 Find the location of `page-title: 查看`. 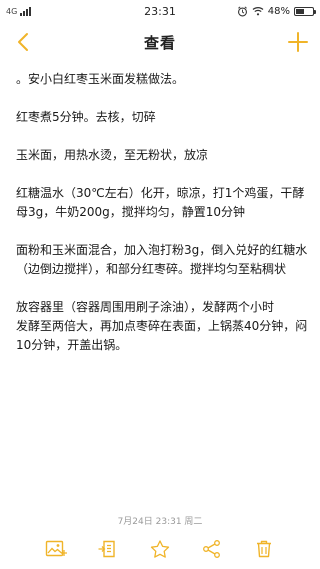

page-title: 查看 is located at coordinates (159, 42).